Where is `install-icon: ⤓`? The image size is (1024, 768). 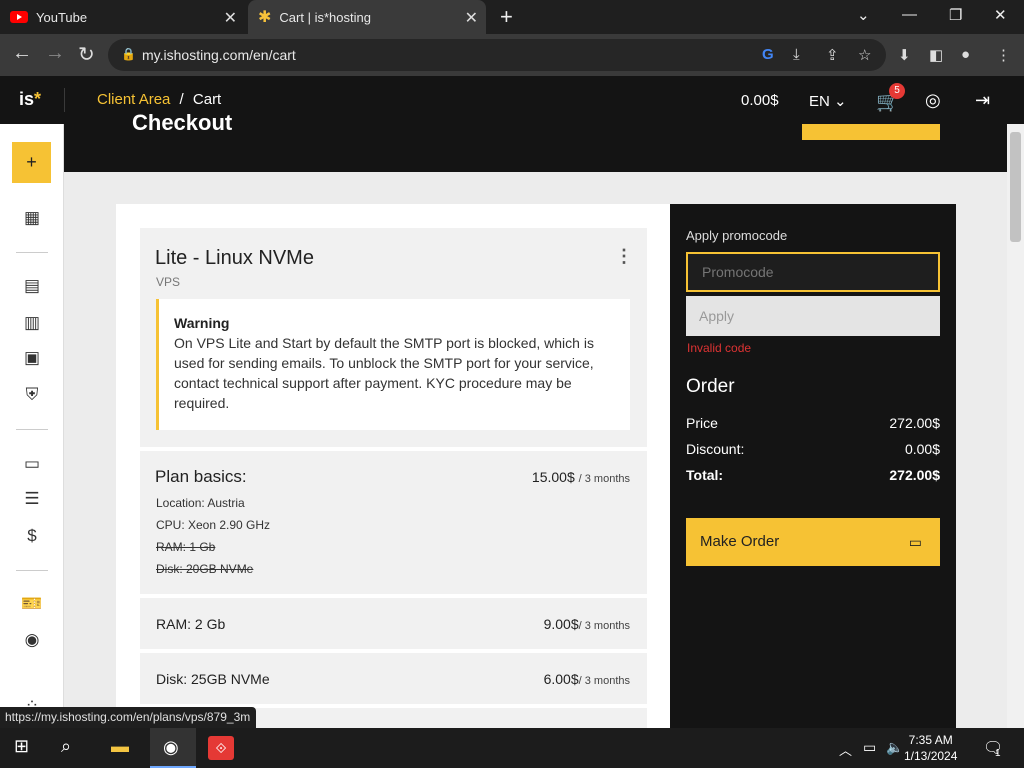 install-icon: ⤓ is located at coordinates (796, 54).